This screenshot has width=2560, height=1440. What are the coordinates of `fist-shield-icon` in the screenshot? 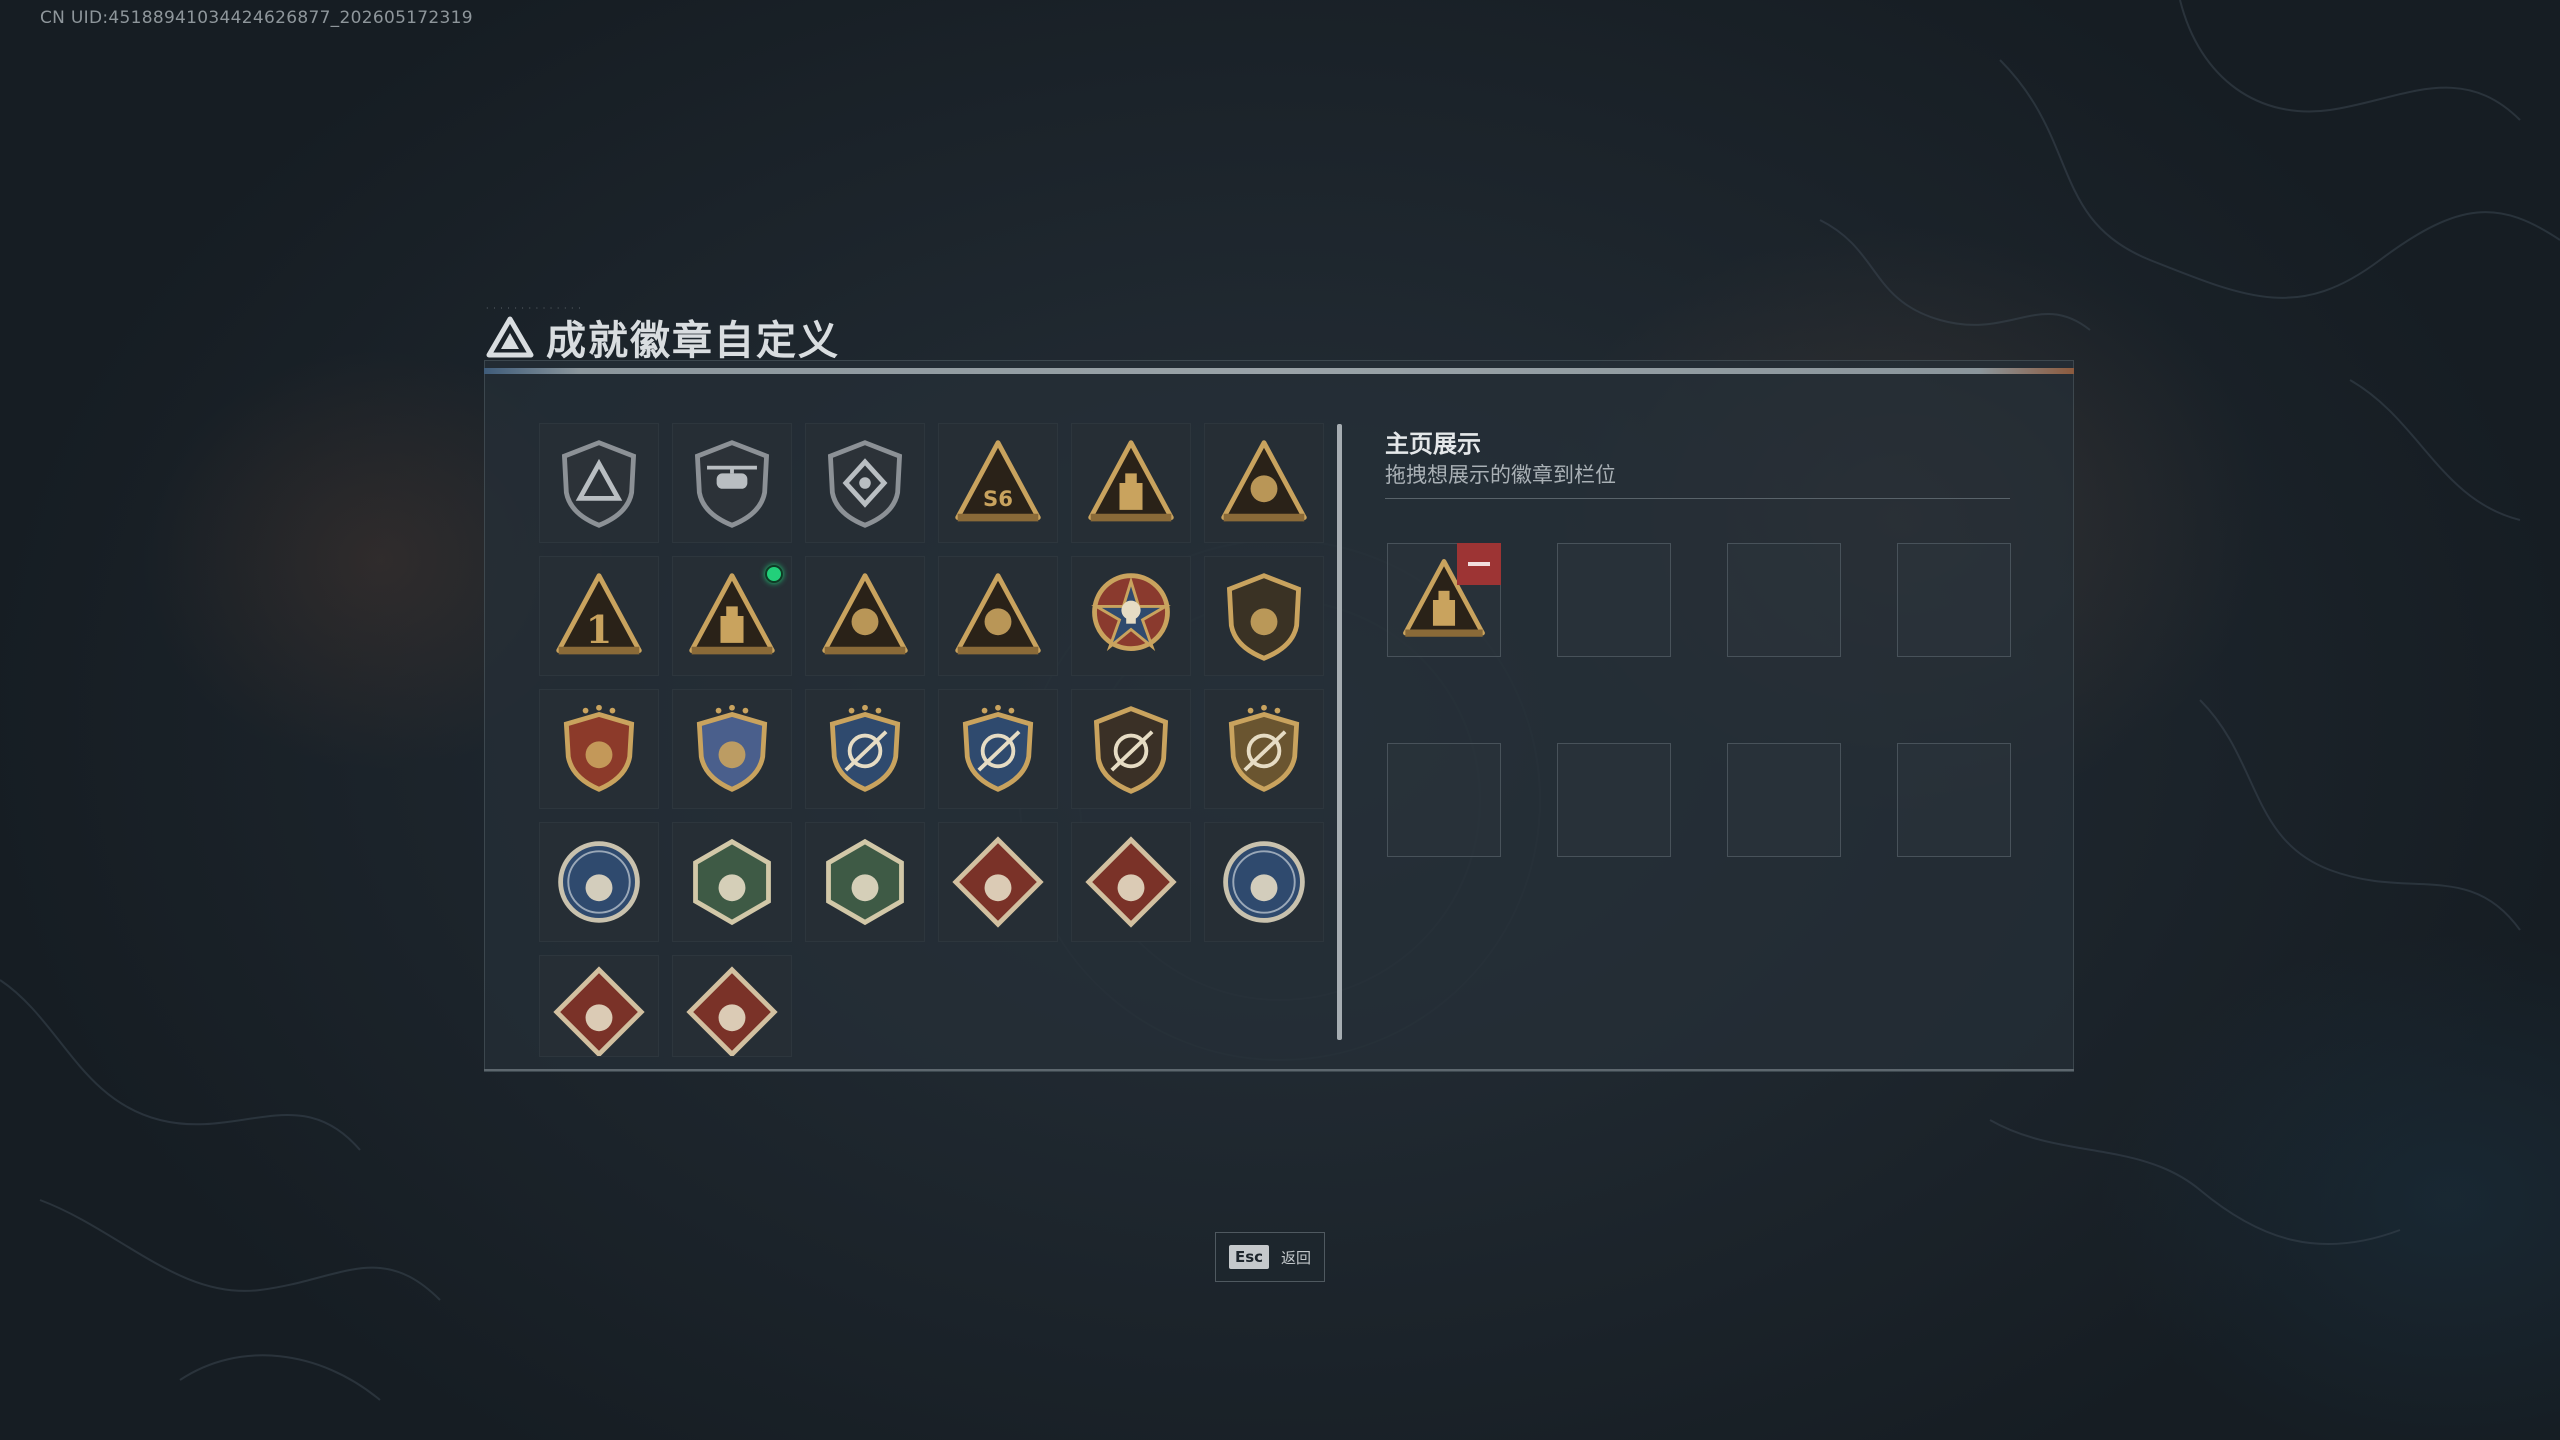 It's located at (1264, 617).